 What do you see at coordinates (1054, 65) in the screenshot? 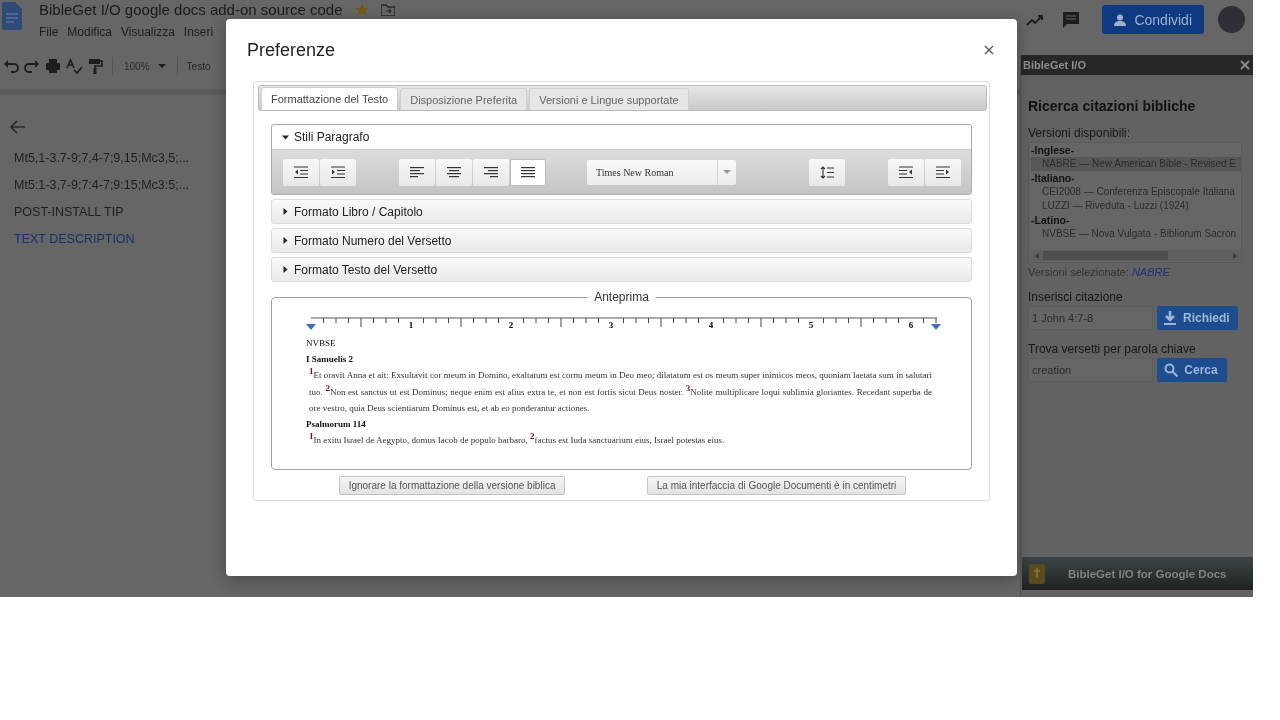
I see `sidebar-title: BibleGet I/O` at bounding box center [1054, 65].